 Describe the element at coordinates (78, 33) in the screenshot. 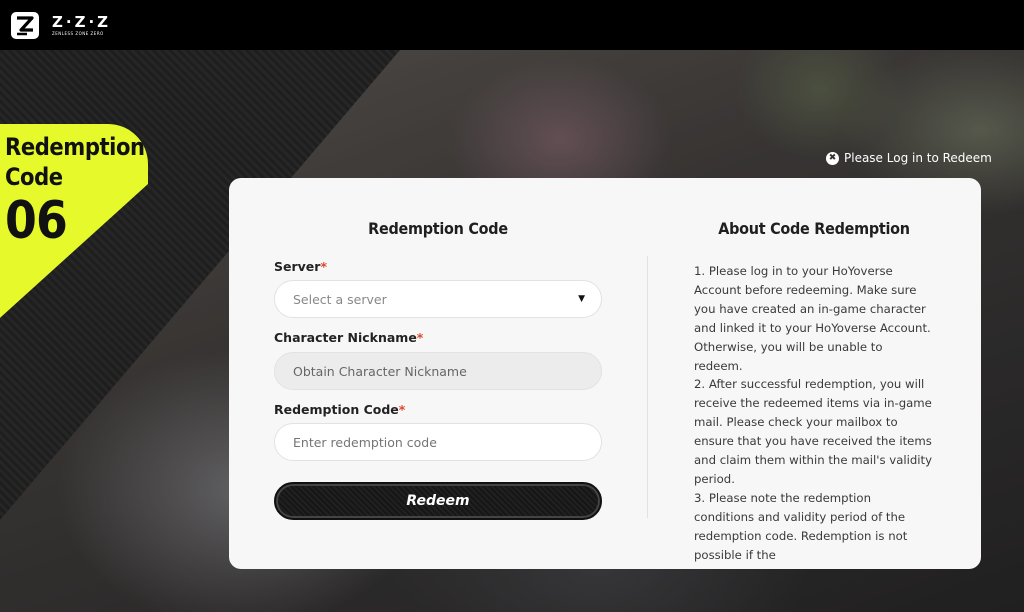

I see `logo-subtitle: ZENLESS ZONE ZERO` at that location.